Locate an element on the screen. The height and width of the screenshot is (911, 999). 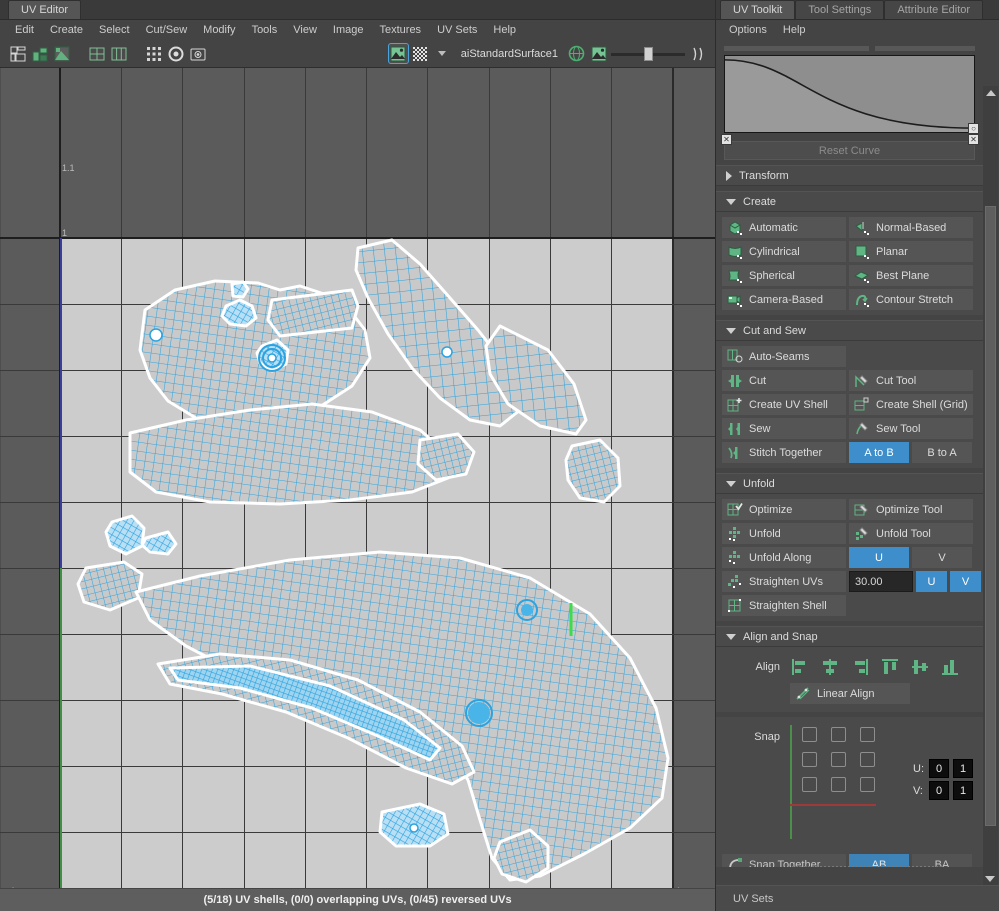
align-max-u-icon is located at coordinates (860, 667).